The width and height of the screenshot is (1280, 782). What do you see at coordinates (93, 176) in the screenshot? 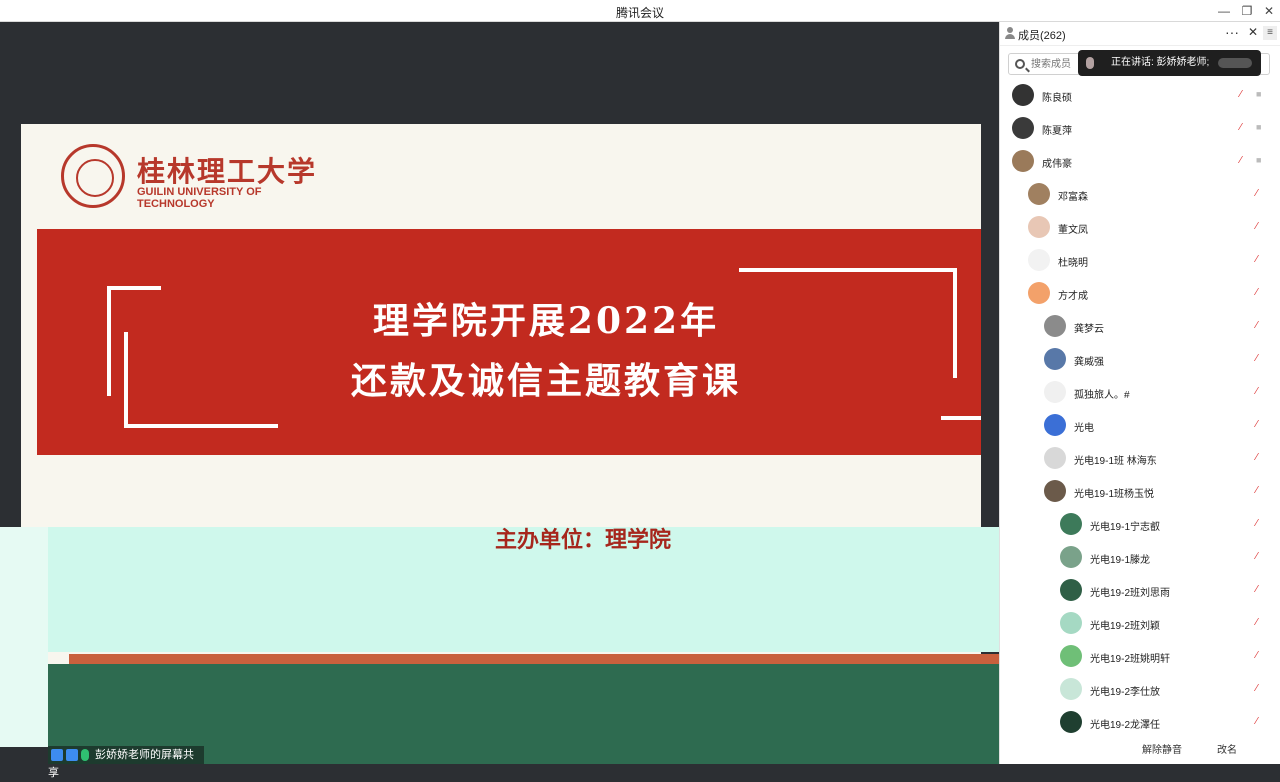
I see `university-seal-icon` at bounding box center [93, 176].